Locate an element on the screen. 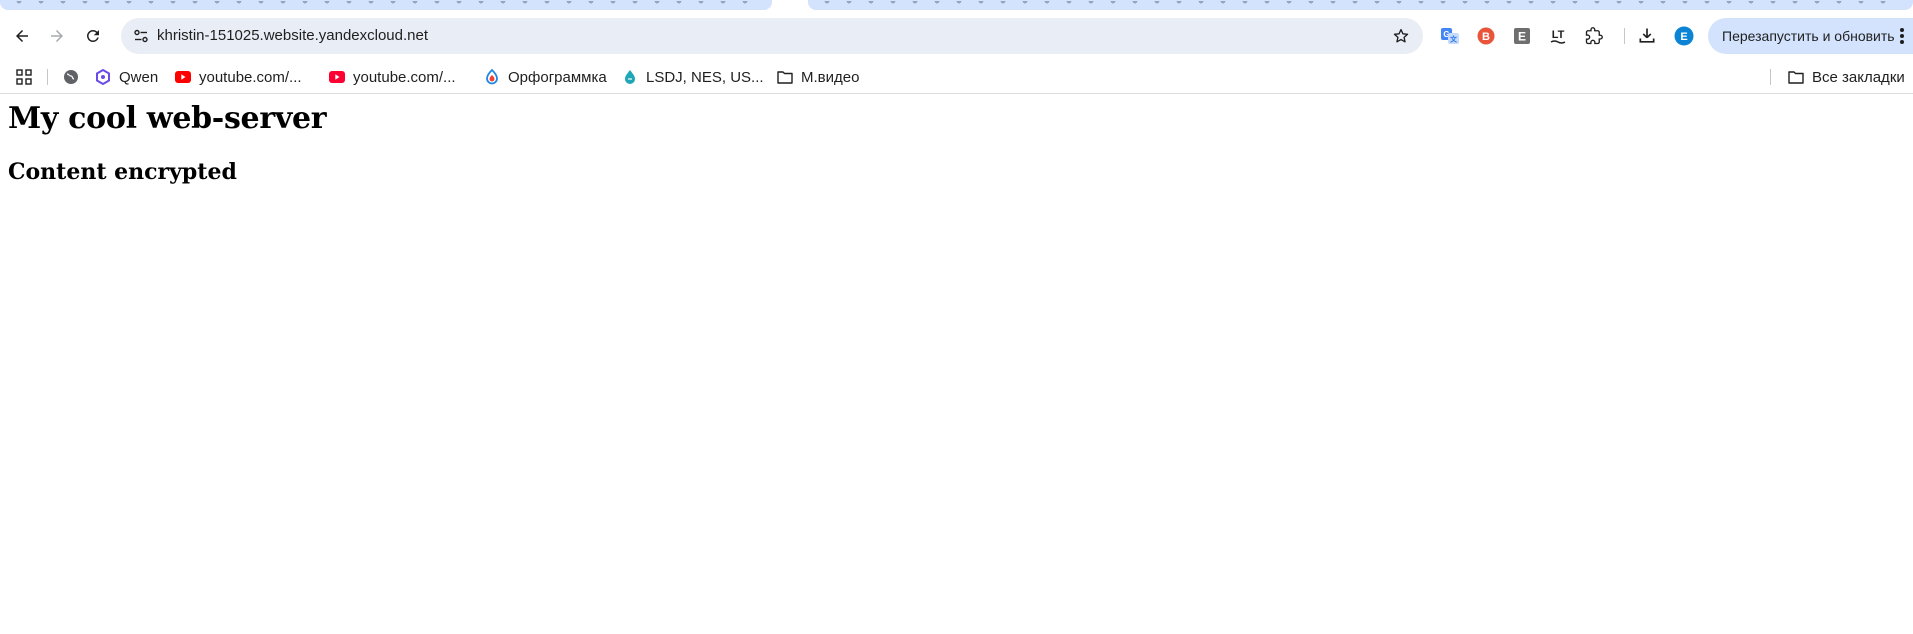 This screenshot has width=1913, height=634. relaunch-label: Перезапустить и обновить is located at coordinates (1808, 36).